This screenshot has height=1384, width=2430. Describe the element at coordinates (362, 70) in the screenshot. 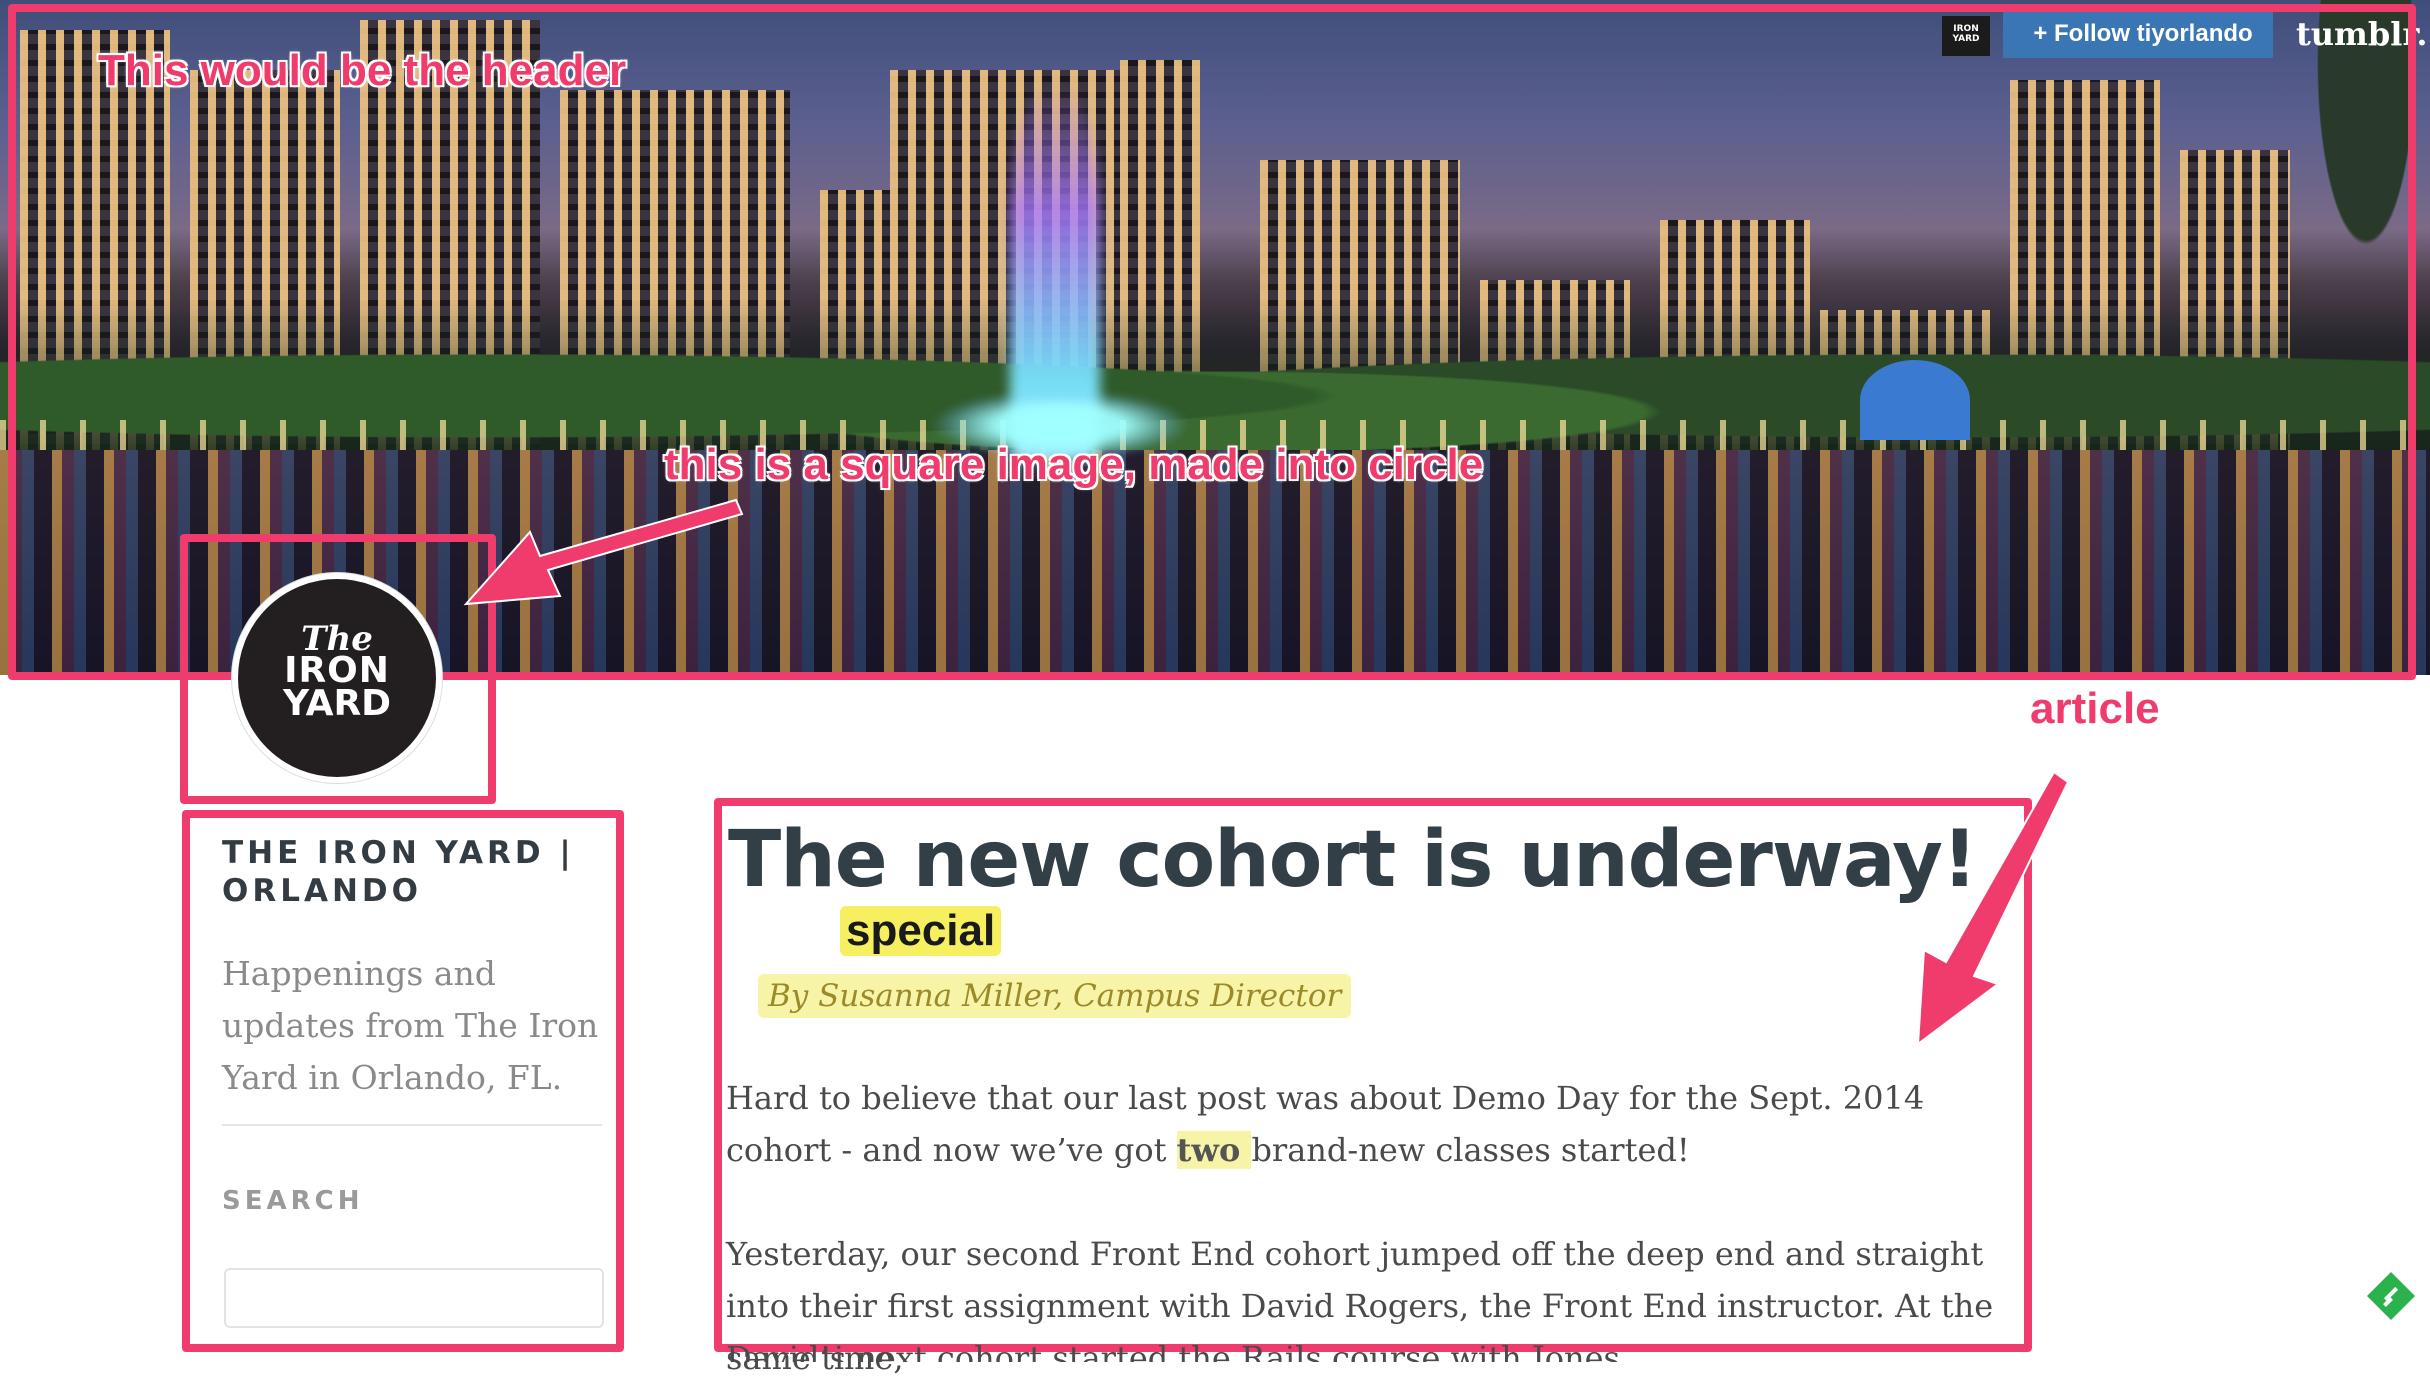

I see `header-annotation-label: This would be the header` at that location.